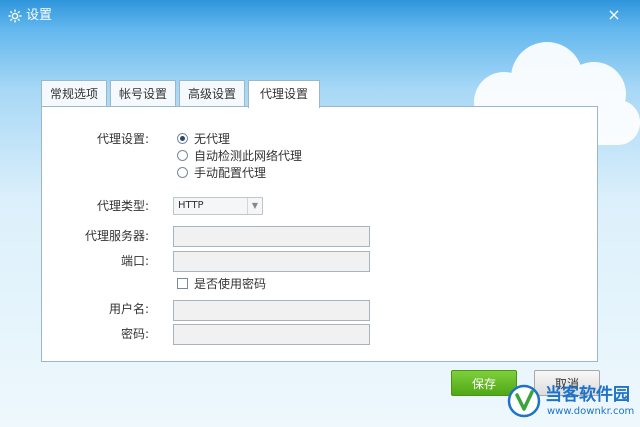  Describe the element at coordinates (182, 283) in the screenshot. I see `use-password-checkbox` at that location.